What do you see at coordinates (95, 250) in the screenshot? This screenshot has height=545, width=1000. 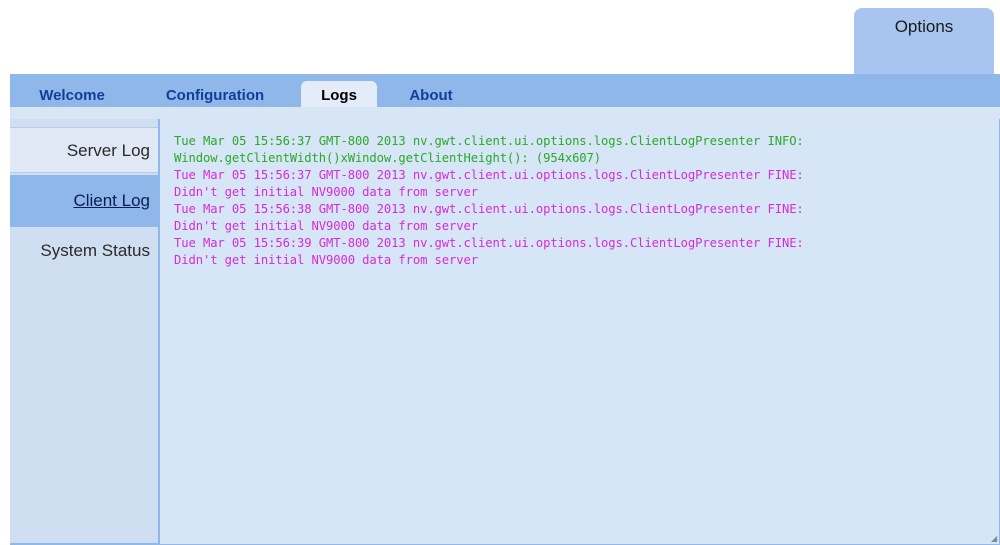 I see `sidebar-item-label: System Status` at bounding box center [95, 250].